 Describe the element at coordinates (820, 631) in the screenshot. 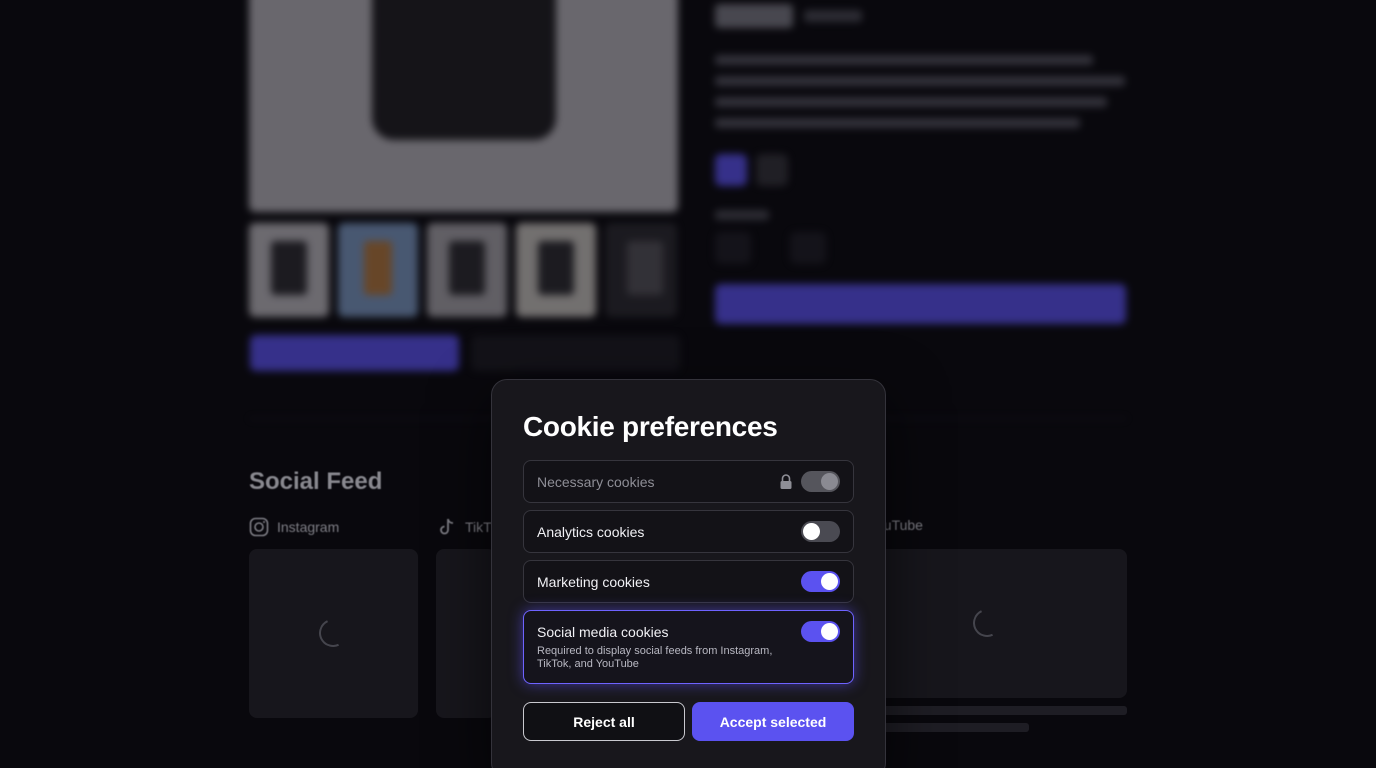

I see `social-media-cookies-toggle` at that location.